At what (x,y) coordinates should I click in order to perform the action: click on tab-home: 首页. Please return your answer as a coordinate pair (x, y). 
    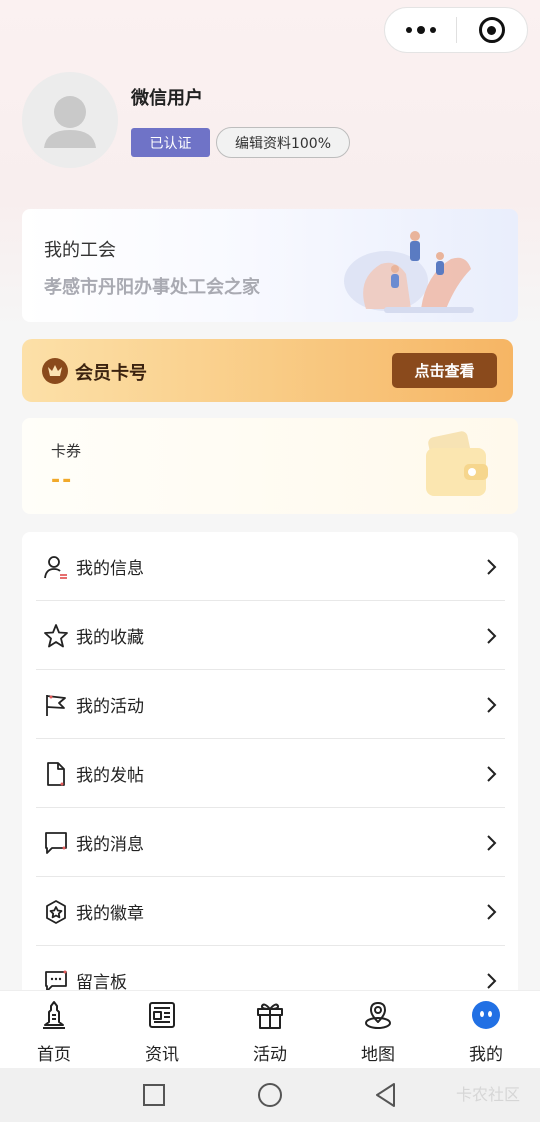
    Looking at the image, I should click on (54, 1030).